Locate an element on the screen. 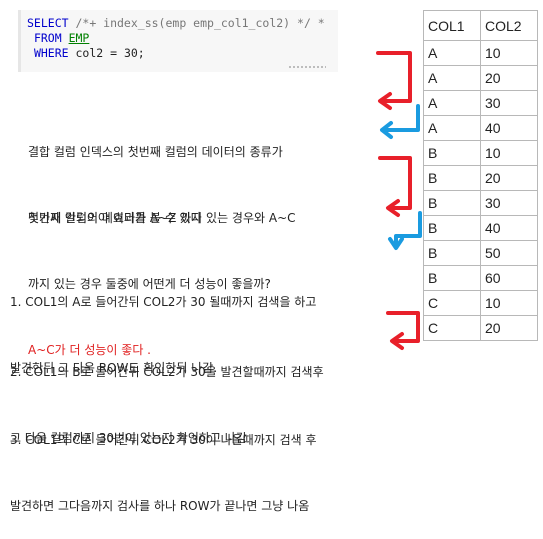 The height and width of the screenshot is (539, 543). search-path-arrows is located at coordinates (399, 200).